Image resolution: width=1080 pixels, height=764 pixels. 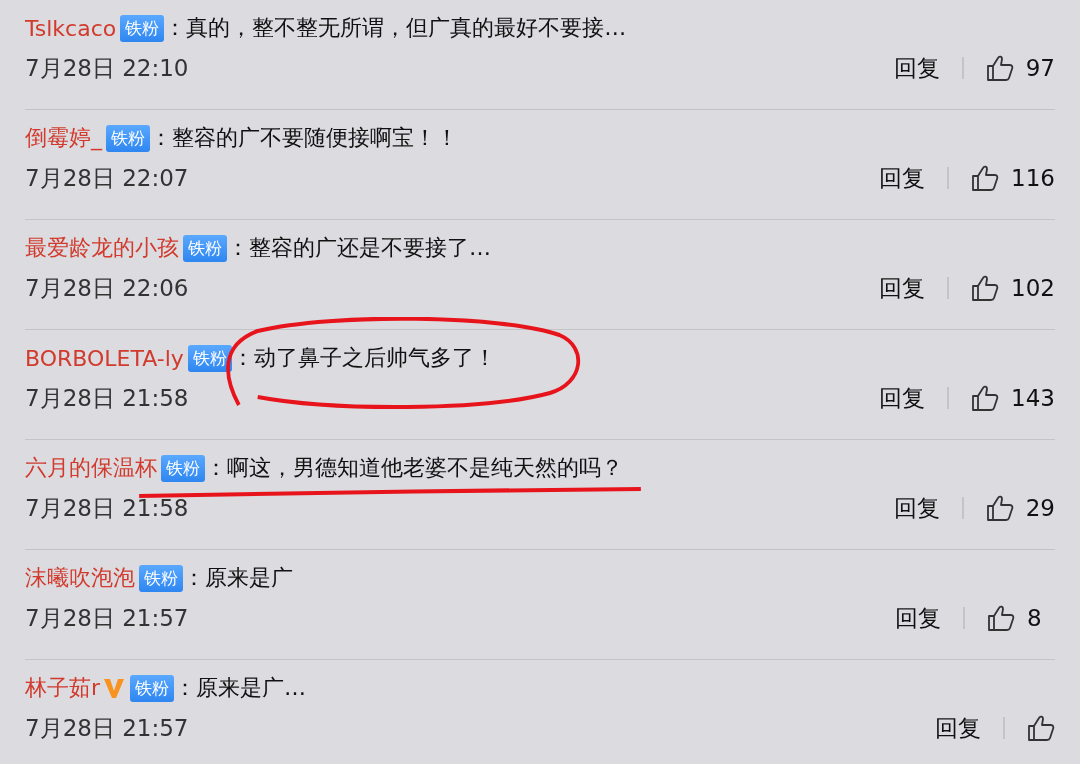 I want to click on like-count: 29, so click(x=1040, y=508).